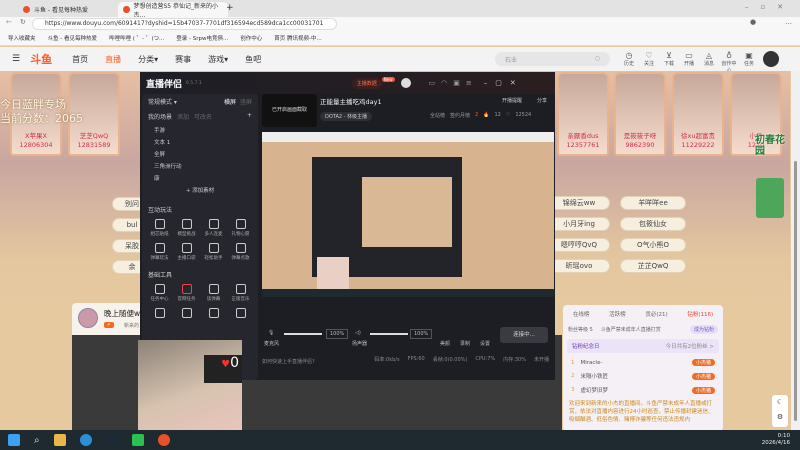  Describe the element at coordinates (9, 22) in the screenshot. I see `back-icon: ←` at that location.